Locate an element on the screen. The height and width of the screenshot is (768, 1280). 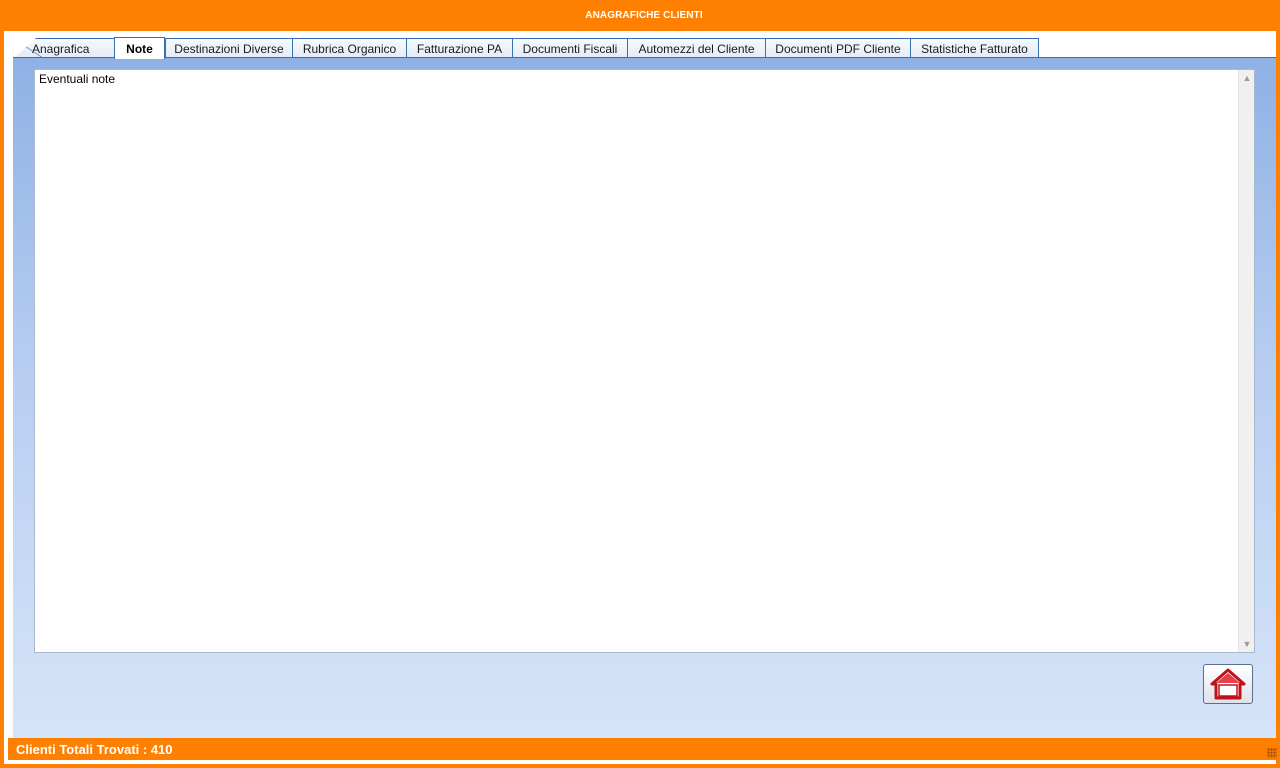
notes-text: Eventuali note is located at coordinates (77, 79).